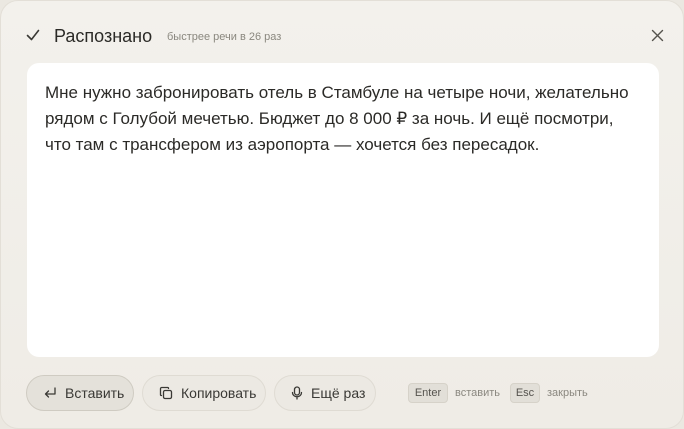 Image resolution: width=684 pixels, height=429 pixels. I want to click on copy-button: Копировать, so click(204, 393).